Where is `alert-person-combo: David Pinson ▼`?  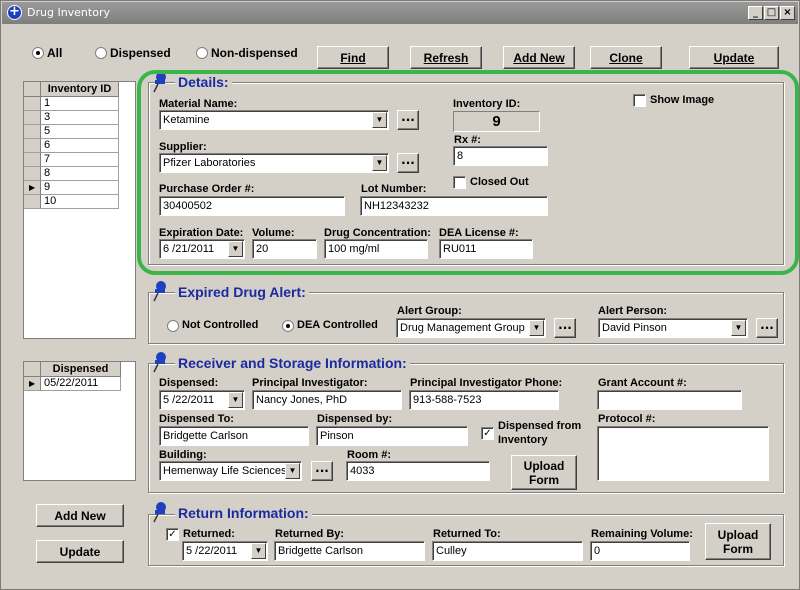 alert-person-combo: David Pinson ▼ is located at coordinates (673, 328).